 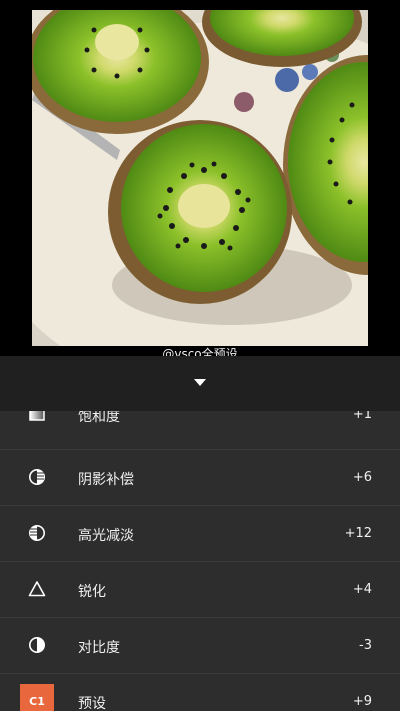 What do you see at coordinates (37, 645) in the screenshot?
I see `contrast-icon` at bounding box center [37, 645].